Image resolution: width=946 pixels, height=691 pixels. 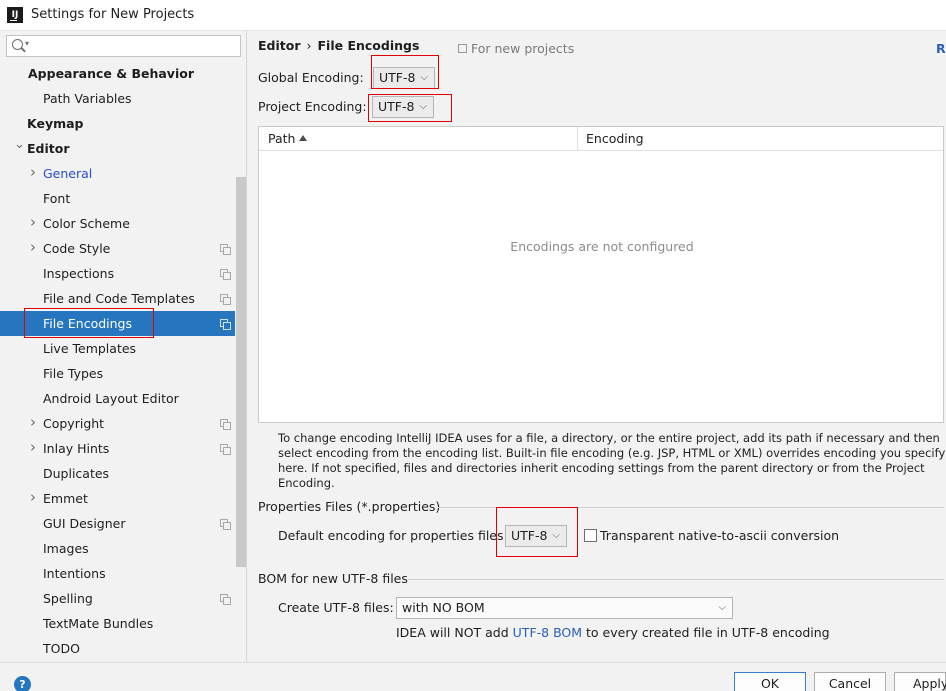 I want to click on sidebar-item-inlay-hints: › Inlay Hints, so click(x=117, y=448).